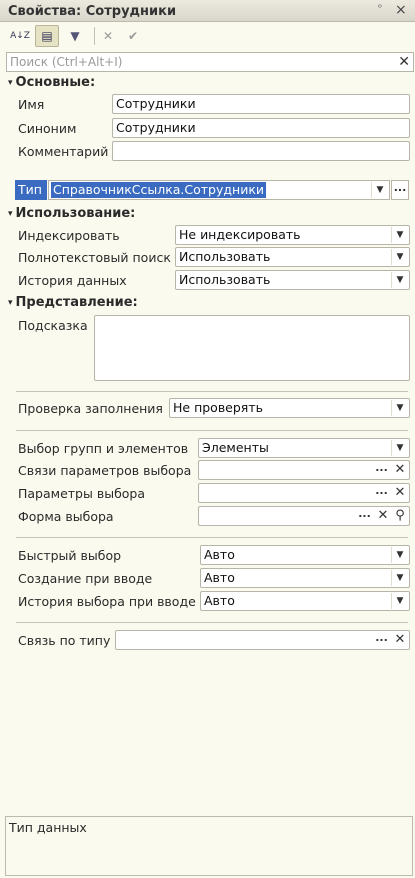  I want to click on history-select: Использовать ▼, so click(292, 280).